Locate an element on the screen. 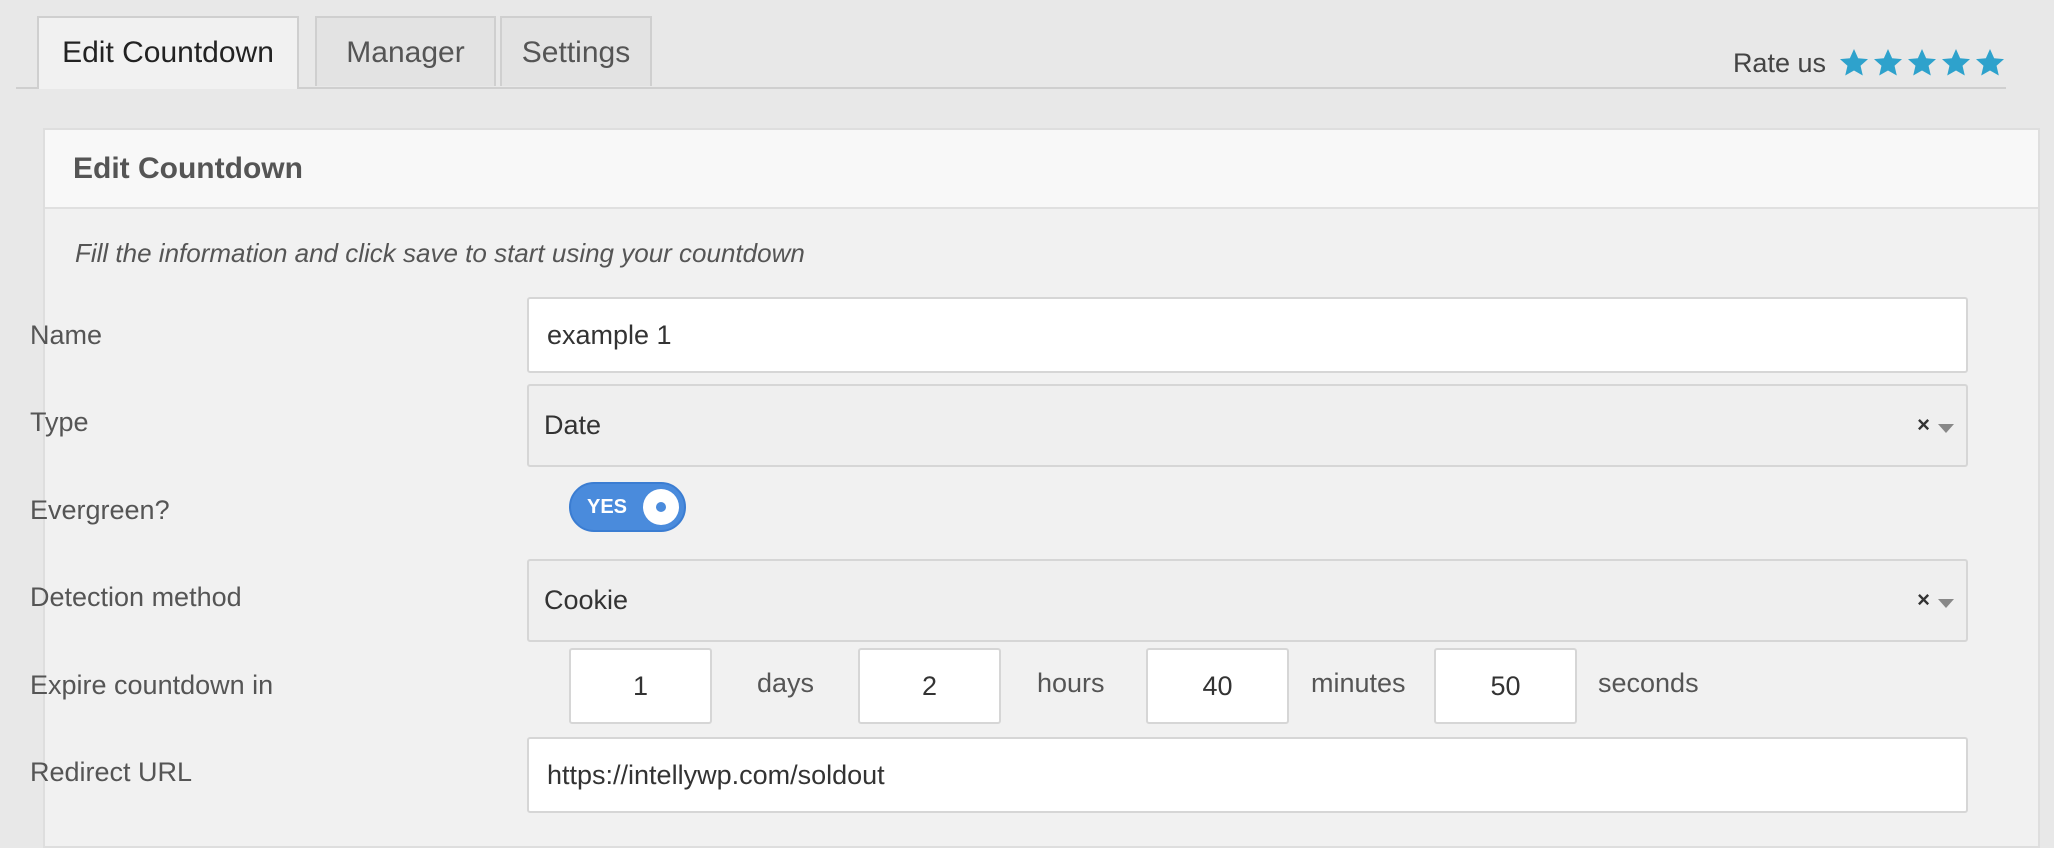  hours-input: 2 is located at coordinates (929, 686).